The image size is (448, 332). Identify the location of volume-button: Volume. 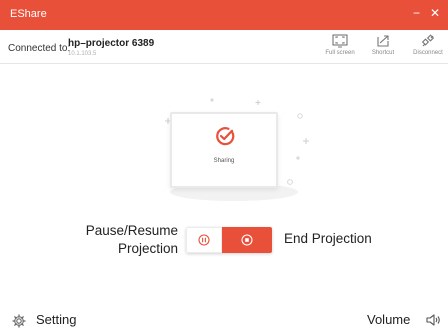
(406, 320).